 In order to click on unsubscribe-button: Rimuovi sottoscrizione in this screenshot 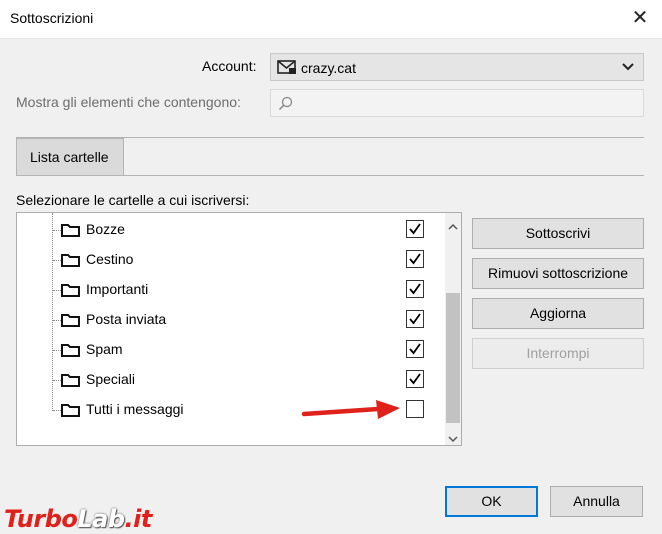, I will do `click(558, 273)`.